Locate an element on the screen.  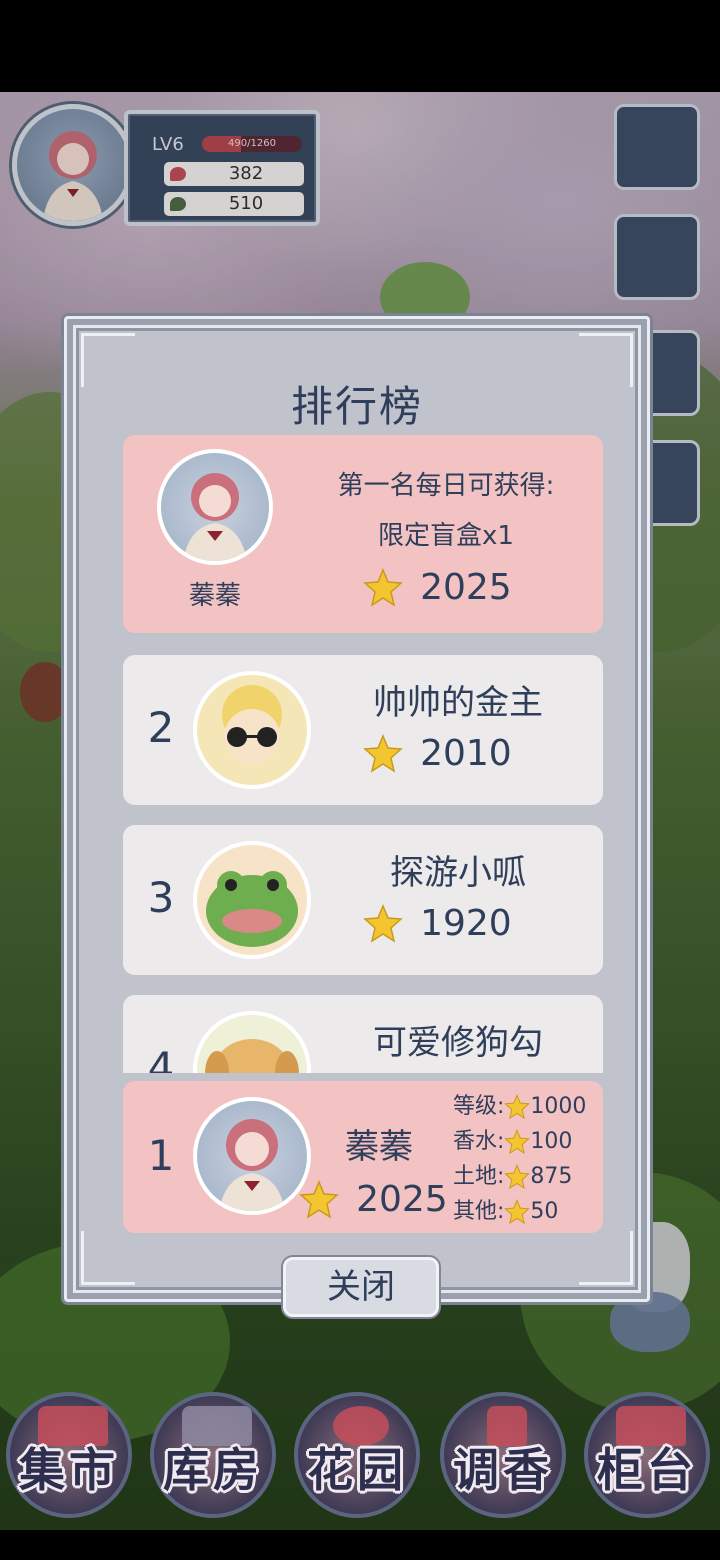
my-score: 2025 is located at coordinates (373, 1202).